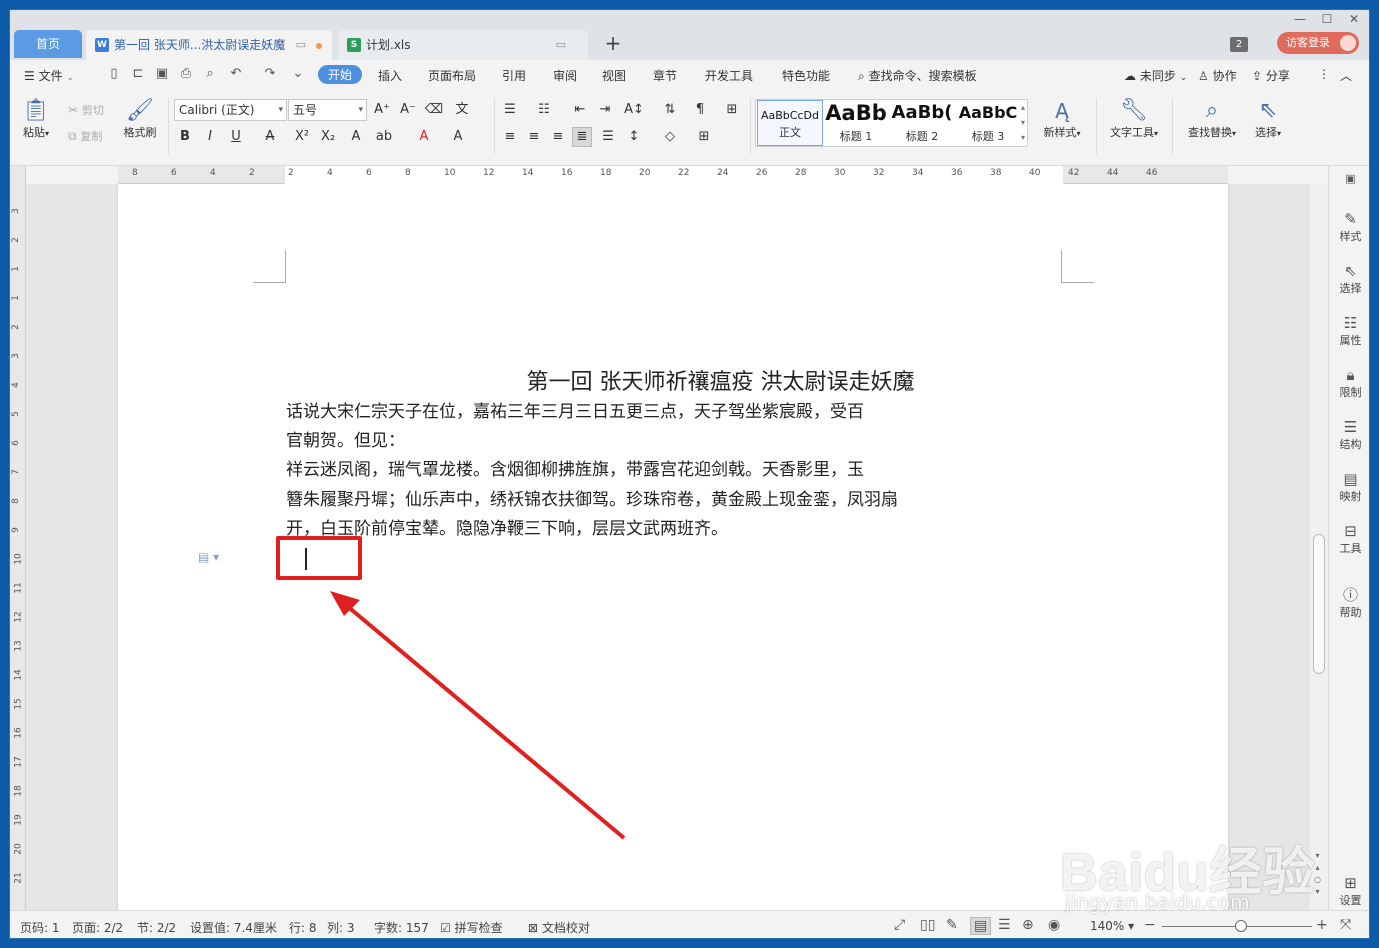 Image resolution: width=1379 pixels, height=948 pixels. Describe the element at coordinates (700, 110) in the screenshot. I see `show-marks-icon: ¶` at that location.